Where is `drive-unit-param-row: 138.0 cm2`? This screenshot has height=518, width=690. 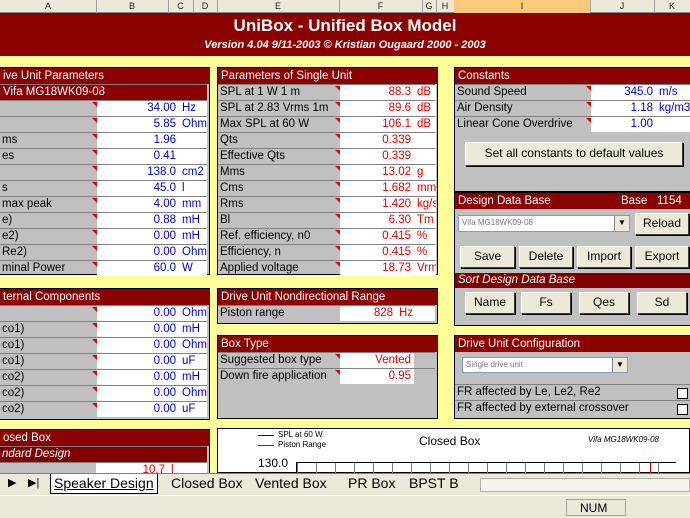 drive-unit-param-row: 138.0 cm2 is located at coordinates (103, 172).